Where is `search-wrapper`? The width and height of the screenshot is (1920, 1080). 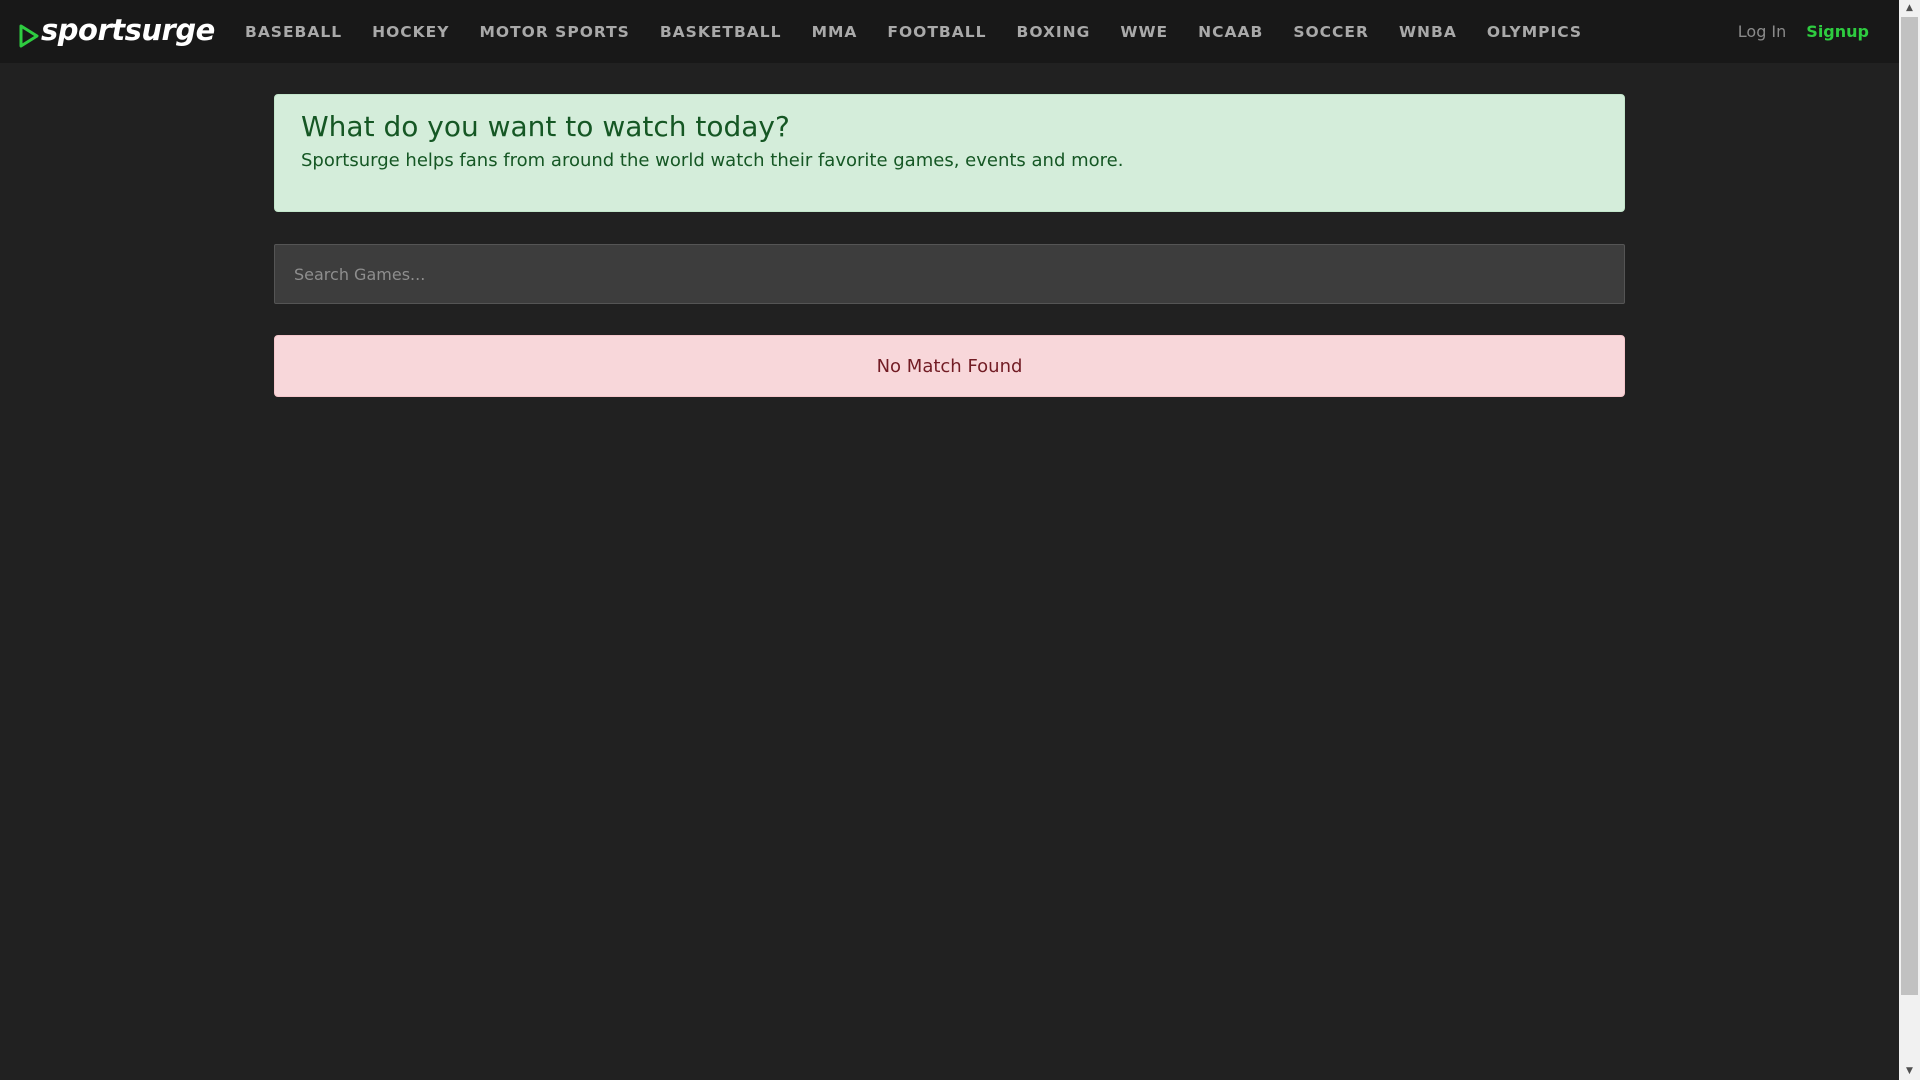 search-wrapper is located at coordinates (949, 274).